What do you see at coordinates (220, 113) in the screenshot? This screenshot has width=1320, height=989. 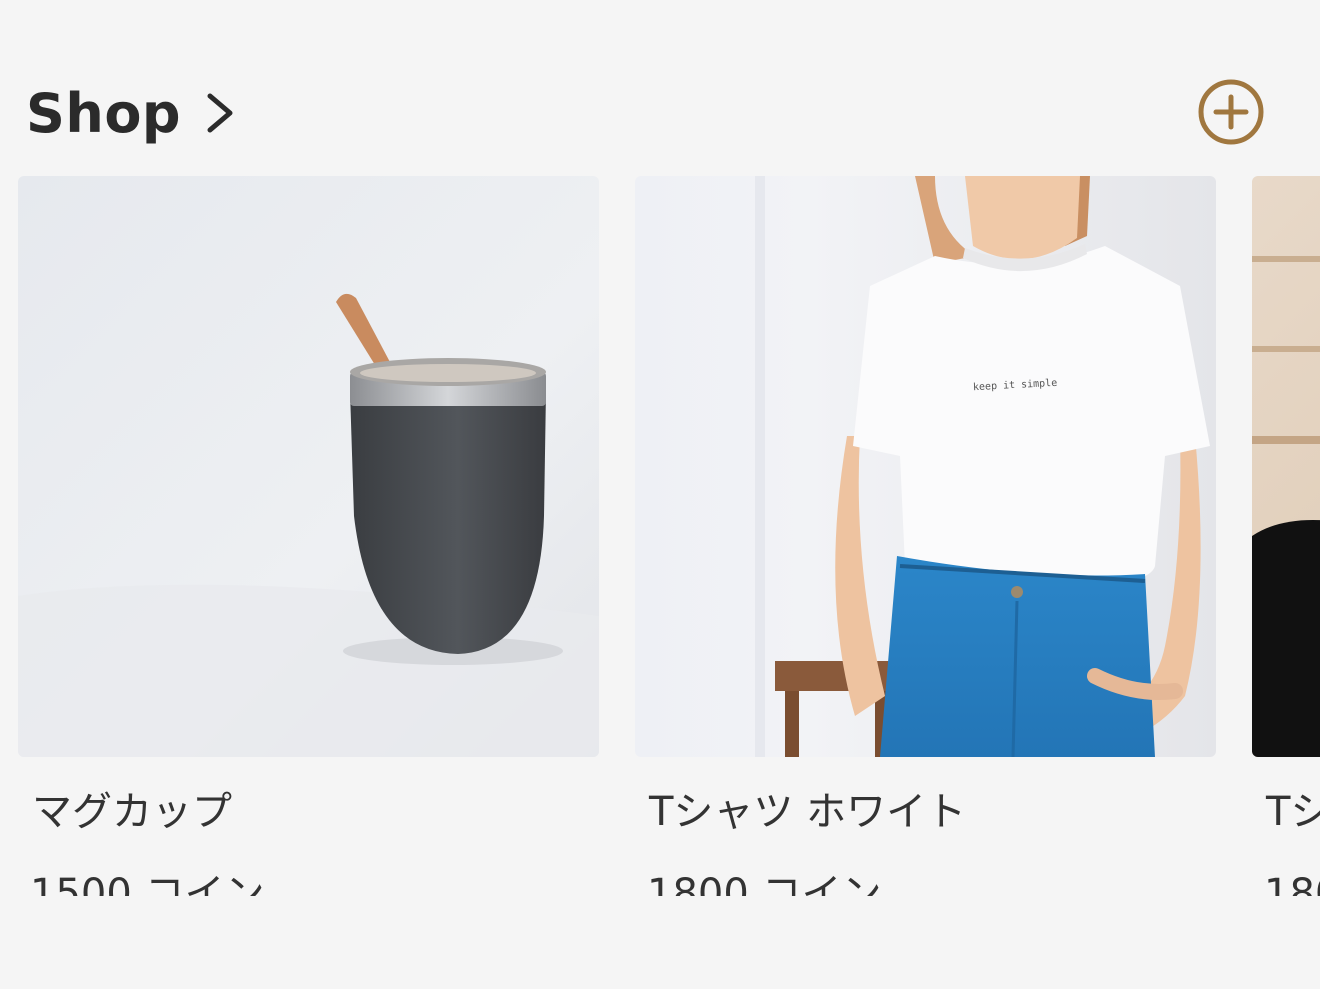 I see `chevron-right-icon` at bounding box center [220, 113].